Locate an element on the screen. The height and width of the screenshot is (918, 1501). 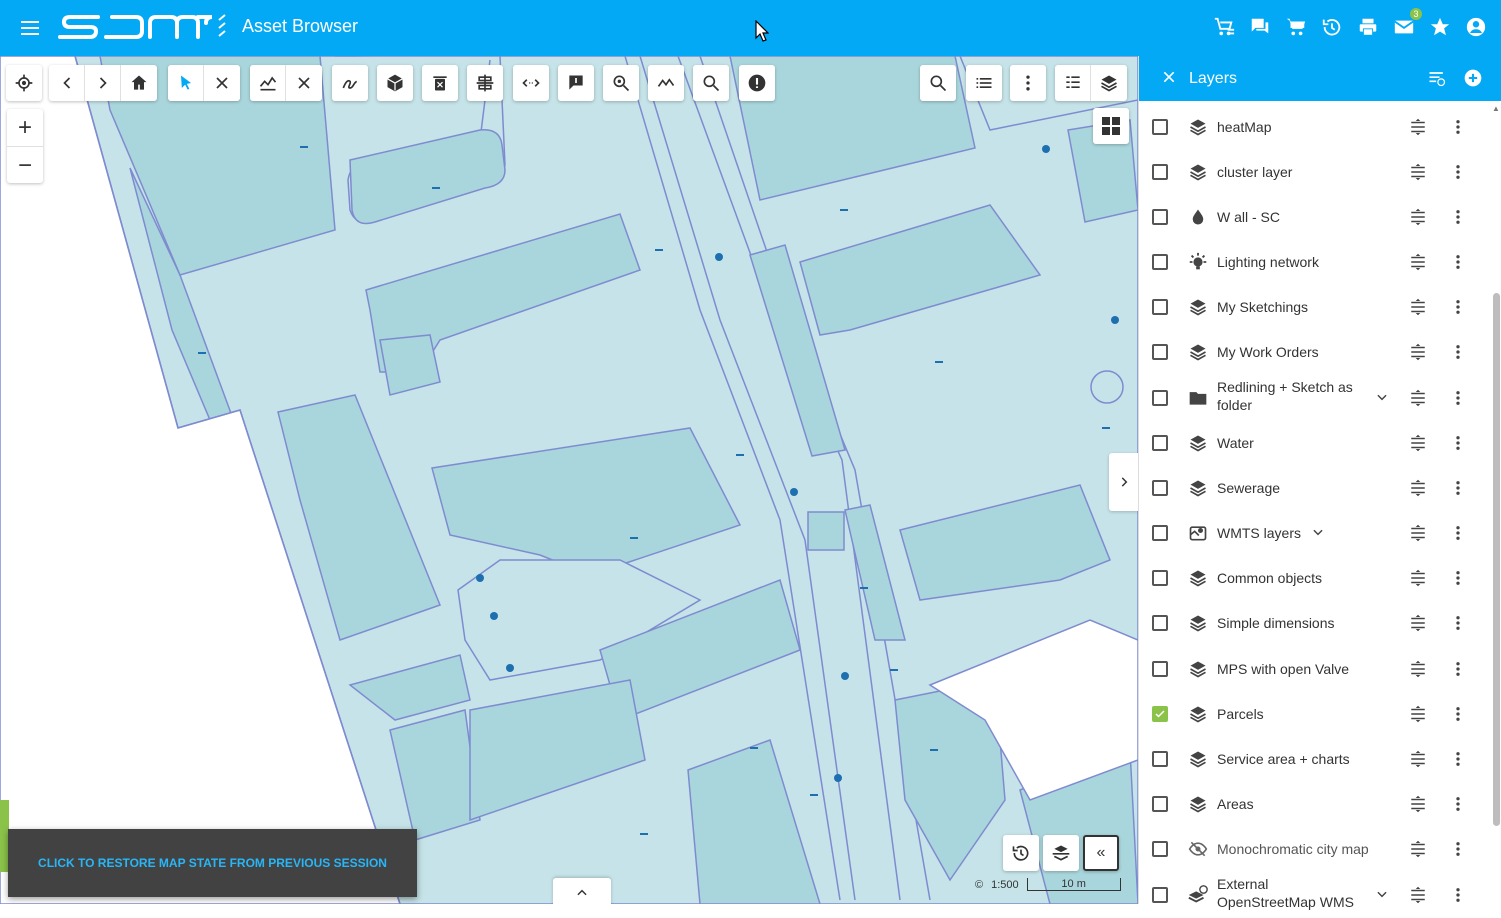
layer-row: W all - SC is located at coordinates (1316, 217).